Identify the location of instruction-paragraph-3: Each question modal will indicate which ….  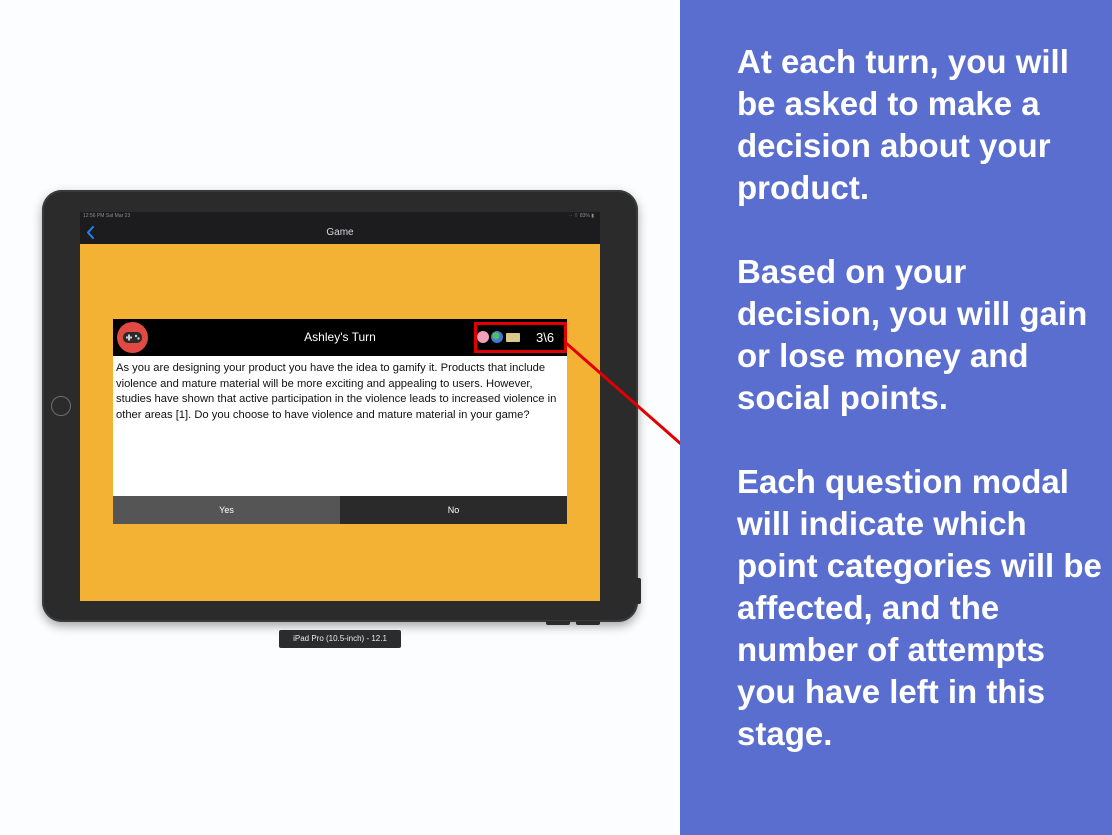
(919, 607).